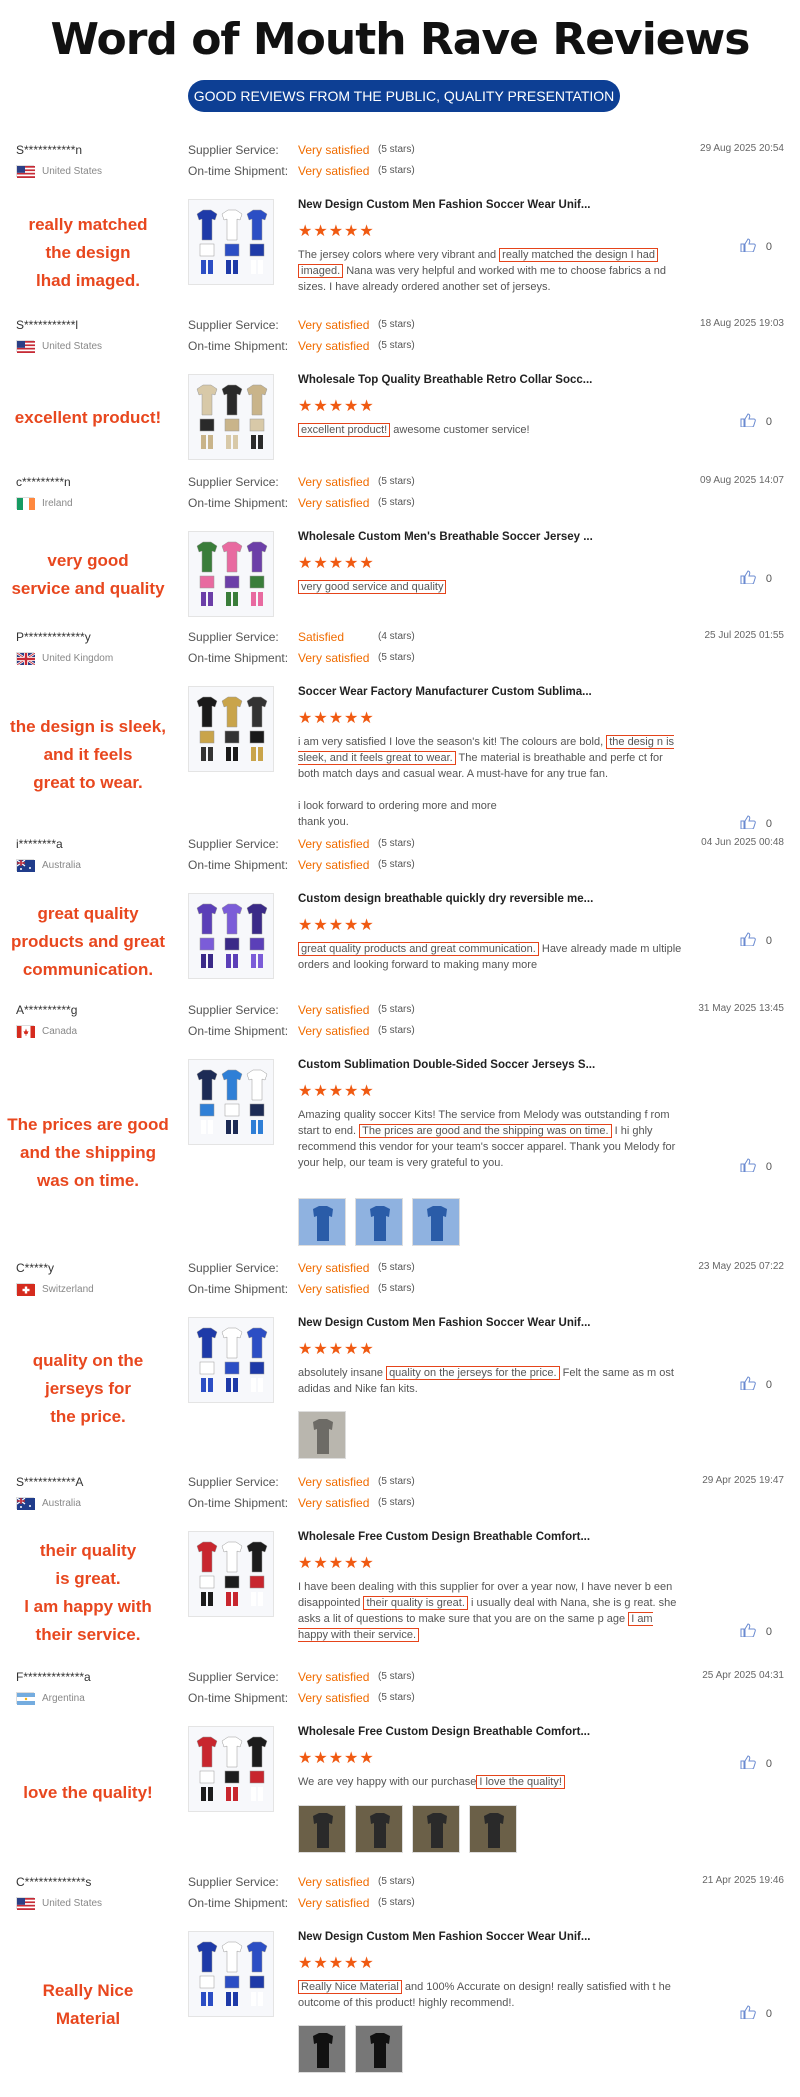 The width and height of the screenshot is (800, 2097). Describe the element at coordinates (415, 1603) in the screenshot. I see `highlighted-phrase: their quality is great.` at that location.